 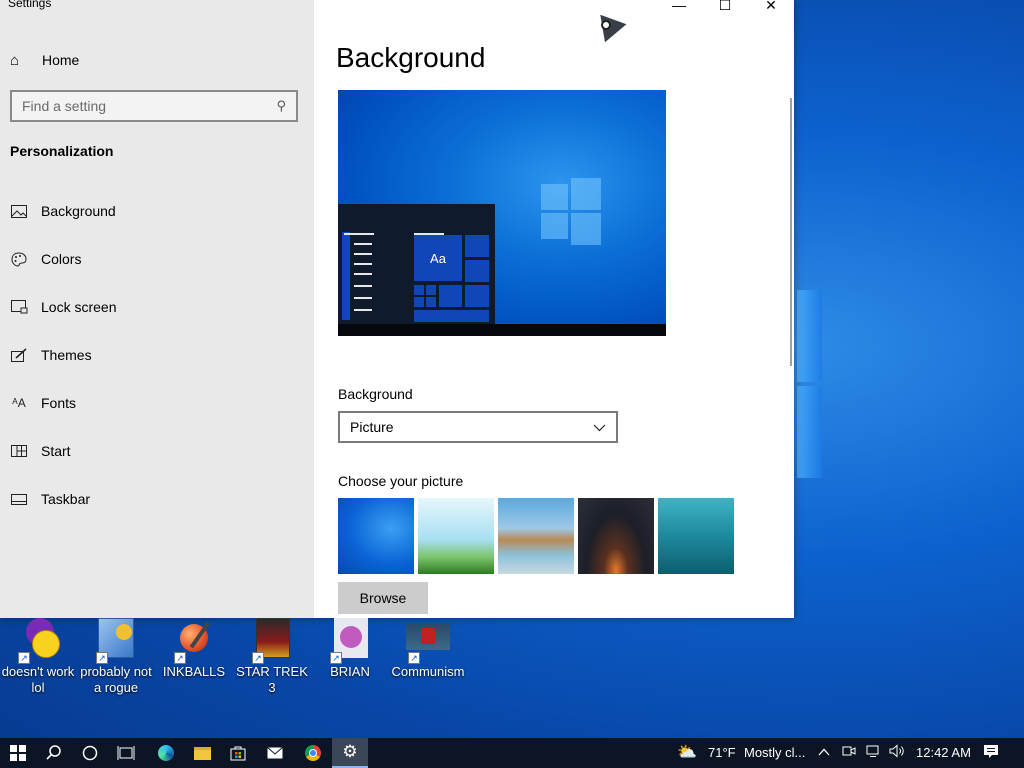 I want to click on desktop-icon-communism: ↗ Communism, so click(x=428, y=649).